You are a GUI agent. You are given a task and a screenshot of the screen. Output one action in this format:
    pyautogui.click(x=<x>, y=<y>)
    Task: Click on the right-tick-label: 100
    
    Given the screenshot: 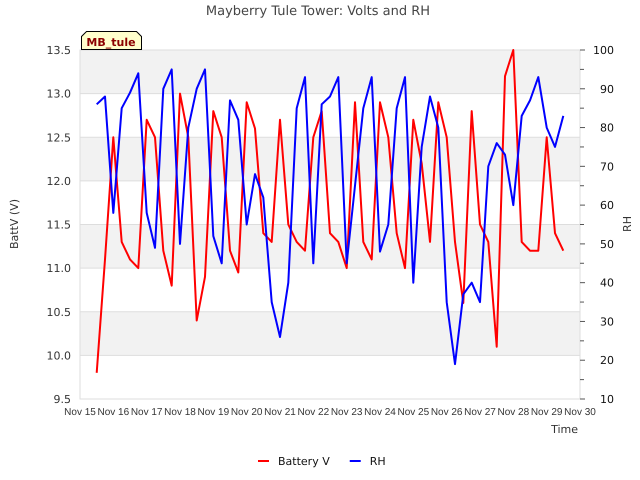 What is the action you would take?
    pyautogui.click(x=603, y=50)
    